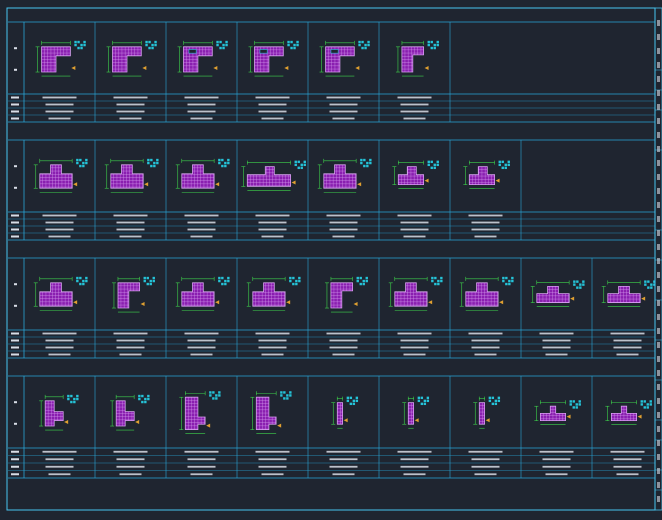  Describe the element at coordinates (334, 51) in the screenshot. I see `opening` at that location.